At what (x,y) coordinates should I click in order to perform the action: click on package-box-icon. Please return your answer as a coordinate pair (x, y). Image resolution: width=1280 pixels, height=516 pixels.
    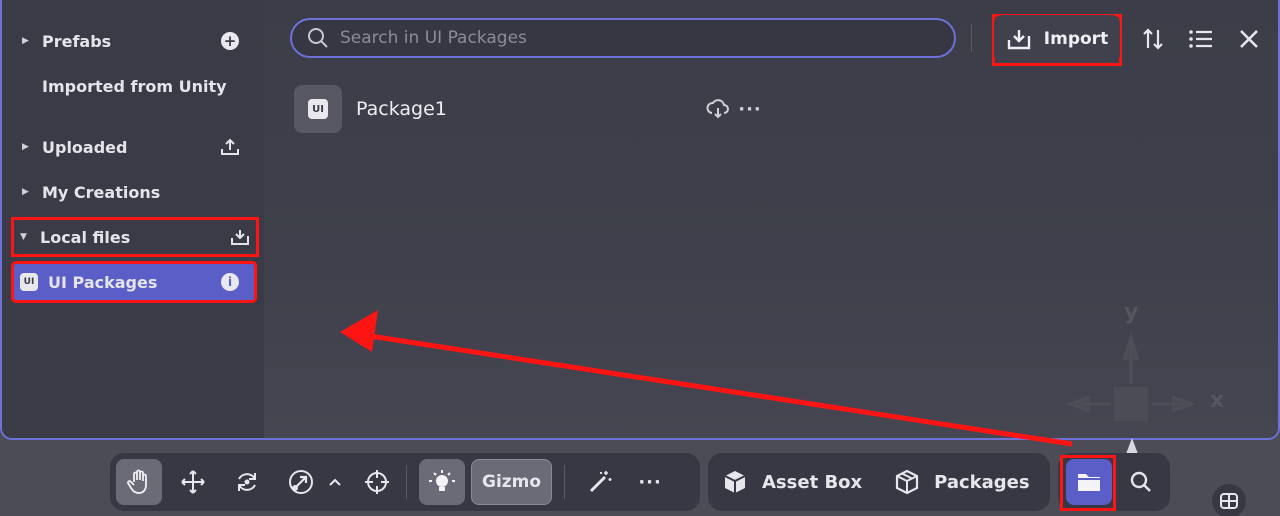
    Looking at the image, I should click on (907, 482).